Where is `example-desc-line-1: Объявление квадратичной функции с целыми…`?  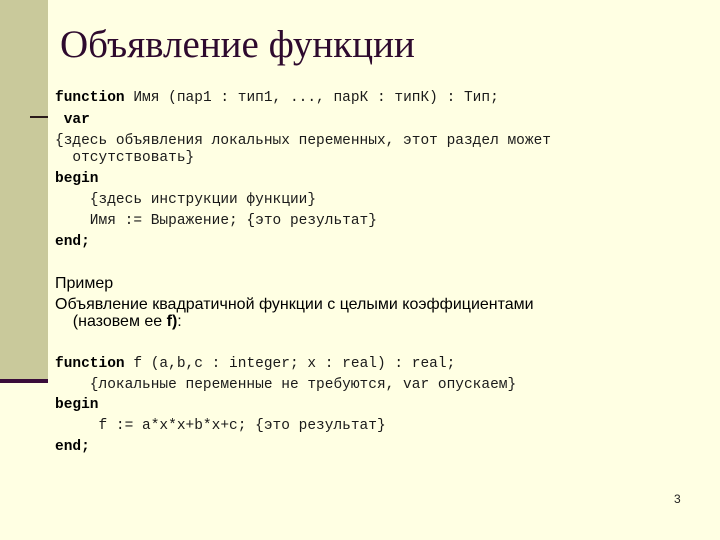
example-desc-line-1: Объявление квадратичной функции с целыми… is located at coordinates (294, 304).